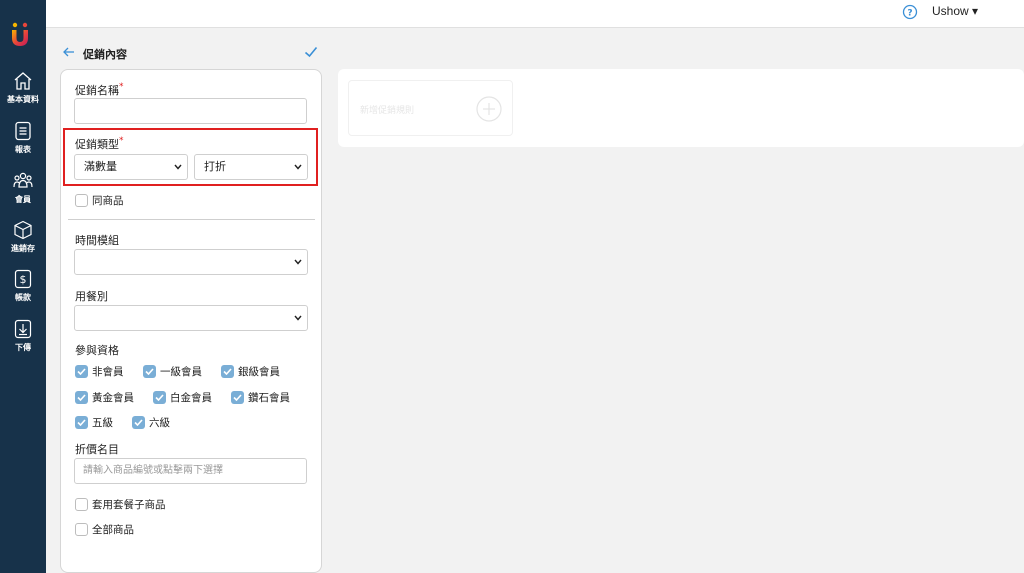 The height and width of the screenshot is (573, 1024). Describe the element at coordinates (23, 149) in the screenshot. I see `sidebar-item-label: 報表` at that location.